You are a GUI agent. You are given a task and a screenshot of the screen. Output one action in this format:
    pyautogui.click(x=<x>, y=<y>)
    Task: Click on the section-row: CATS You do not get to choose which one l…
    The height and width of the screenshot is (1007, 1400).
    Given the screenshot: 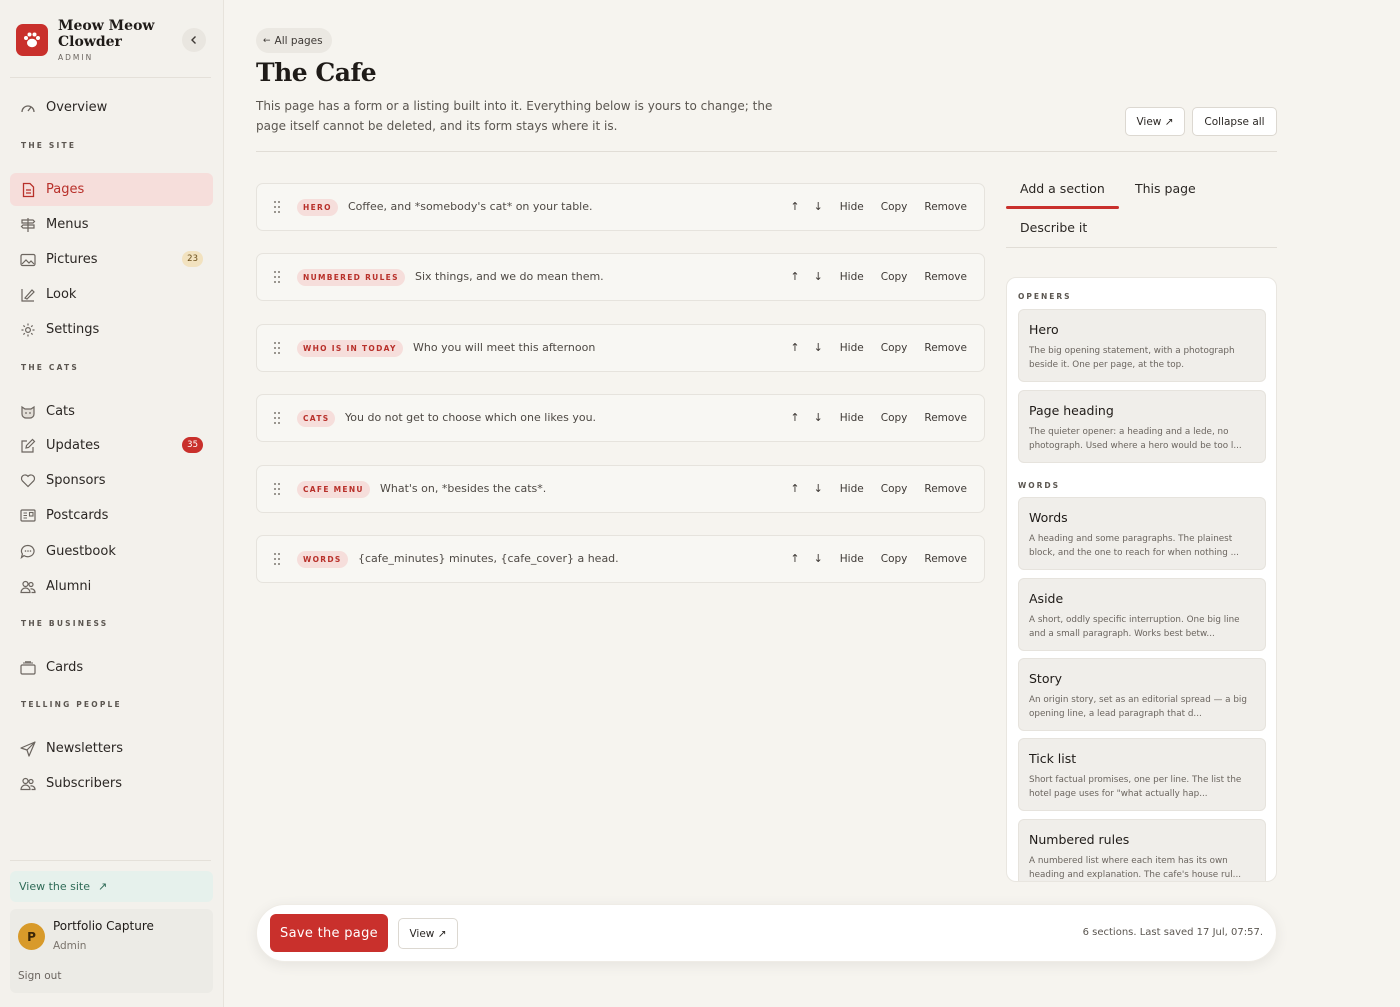 What is the action you would take?
    pyautogui.click(x=620, y=418)
    